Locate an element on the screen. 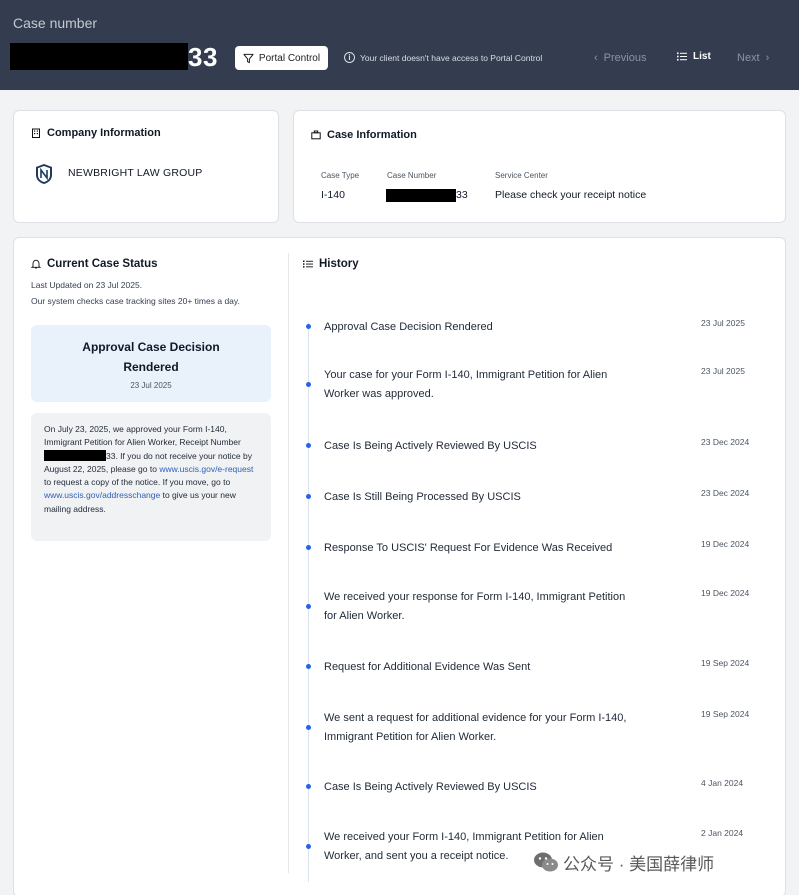 This screenshot has height=895, width=799. watermark-text: 公众号 · 美国薛律师 is located at coordinates (639, 864).